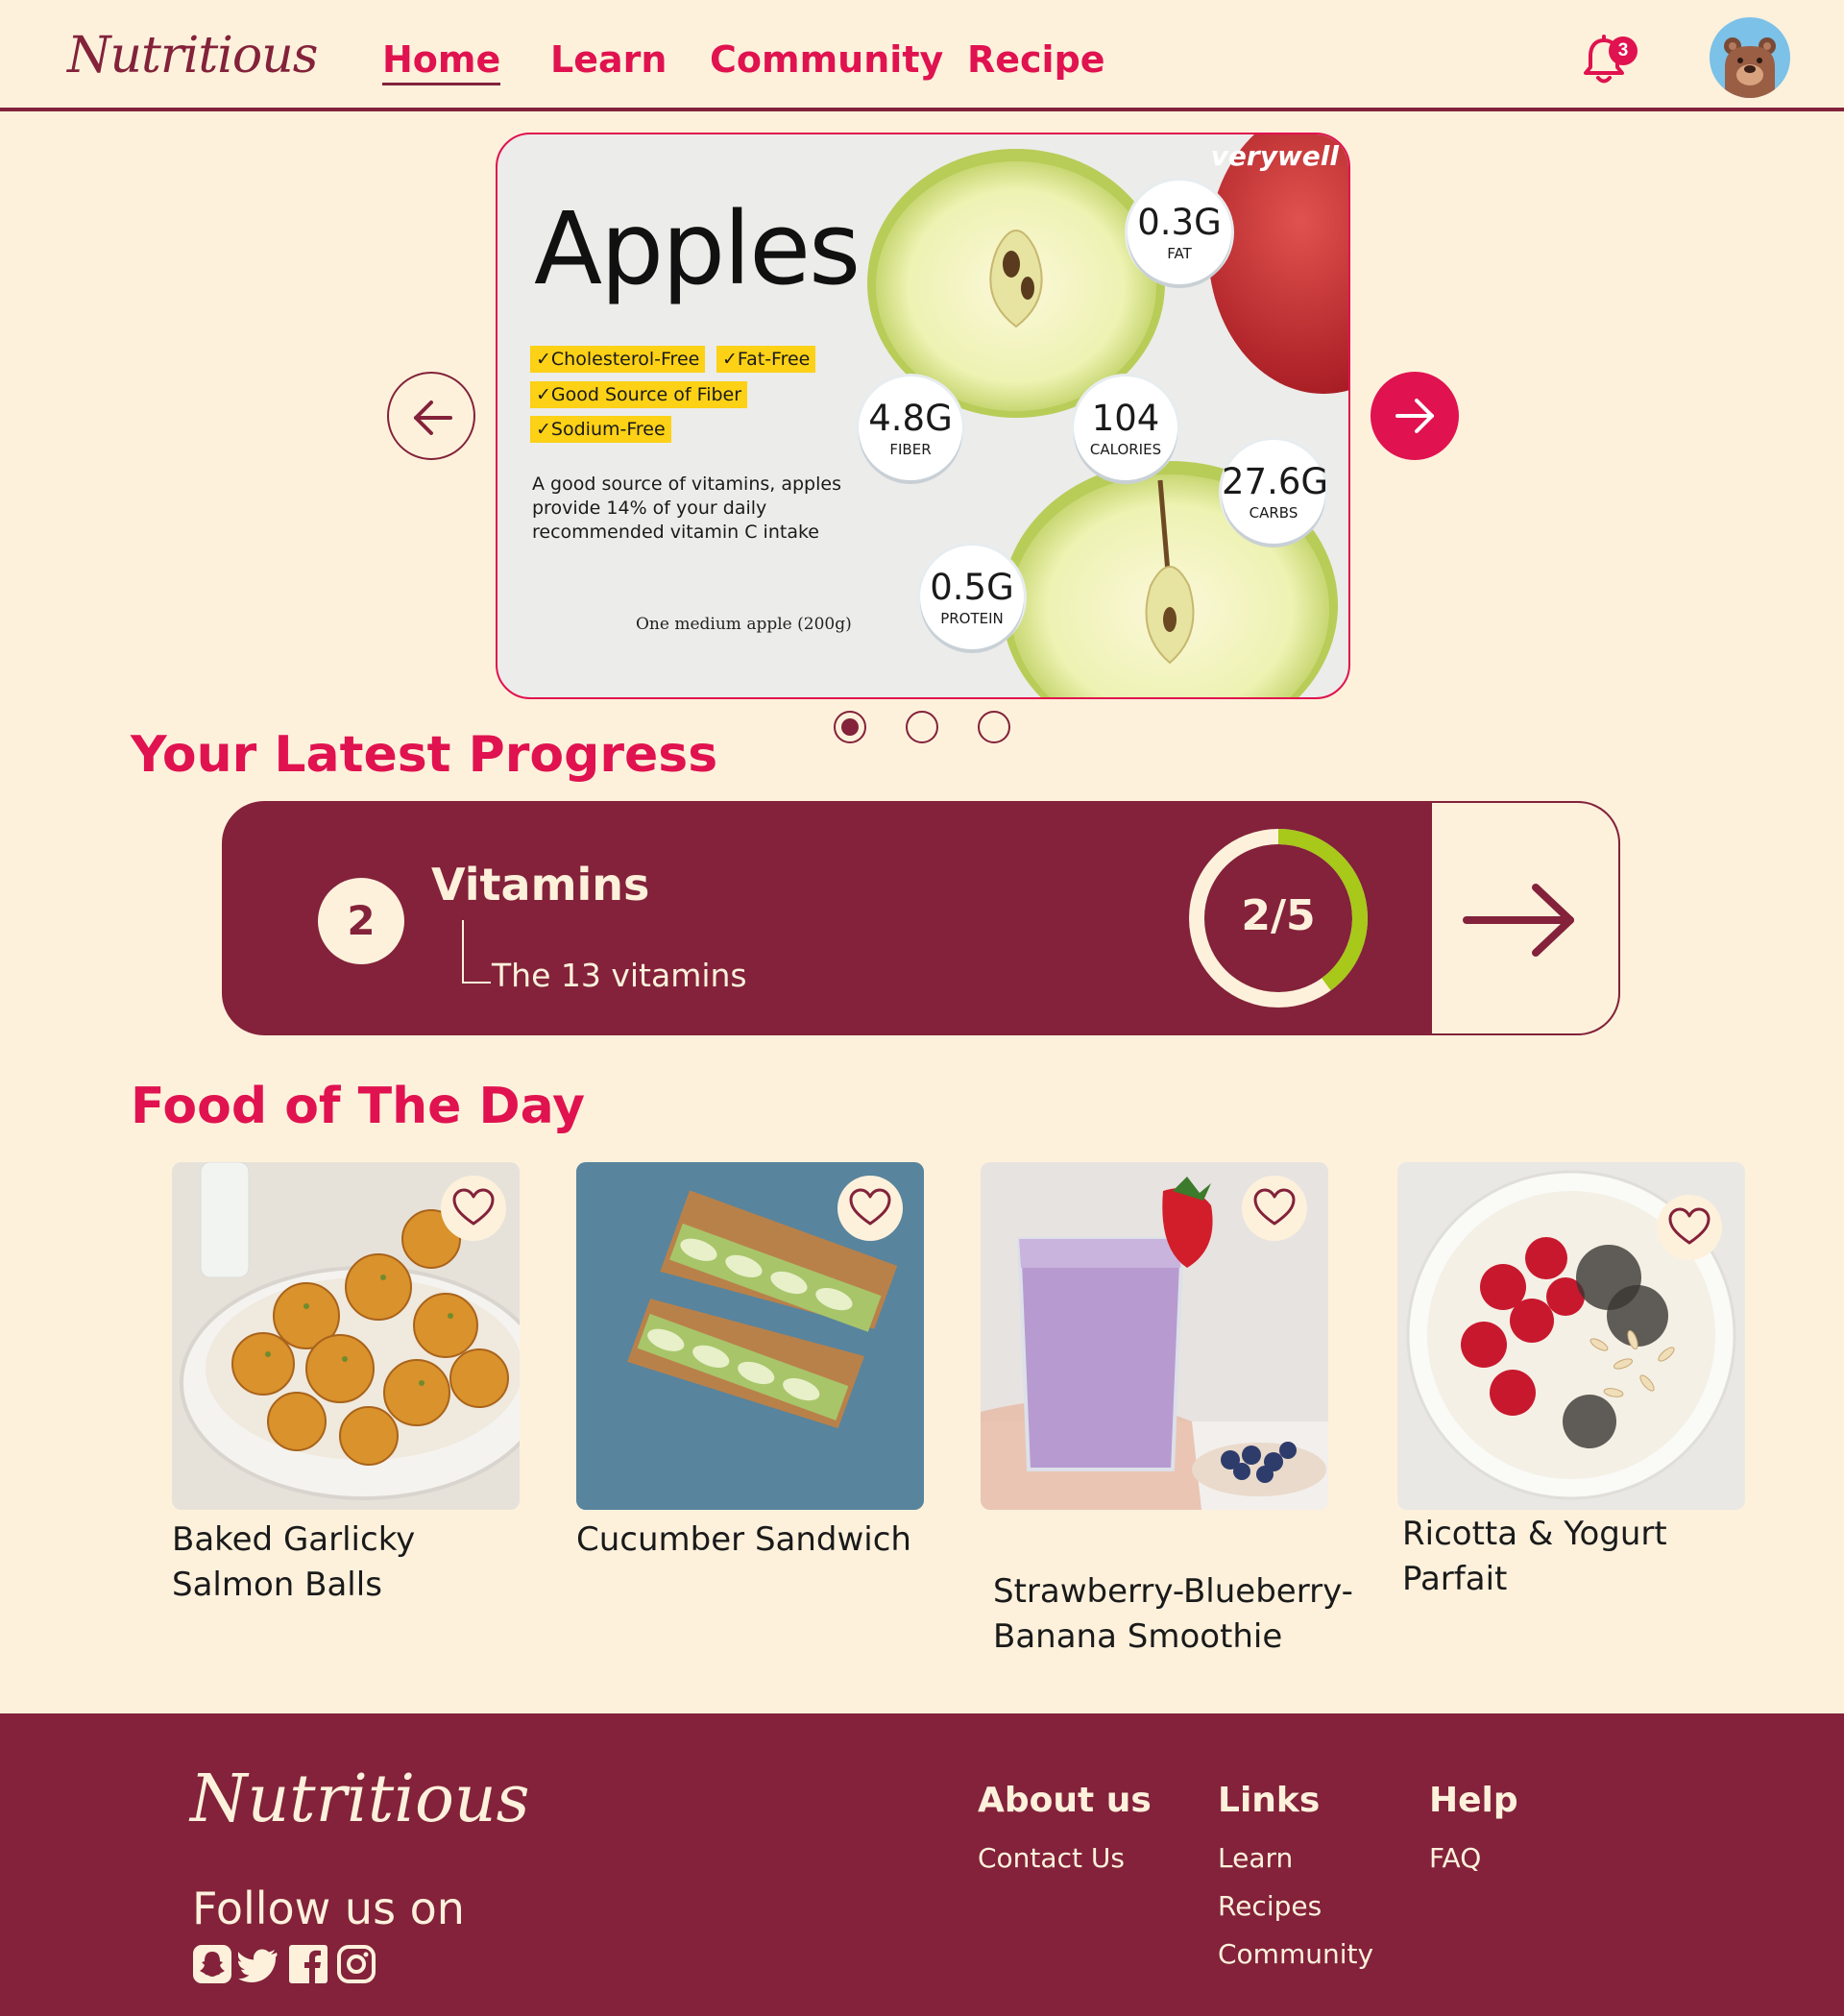 Image resolution: width=1844 pixels, height=2016 pixels. What do you see at coordinates (360, 1799) in the screenshot?
I see `footer-logo: Nutritious` at bounding box center [360, 1799].